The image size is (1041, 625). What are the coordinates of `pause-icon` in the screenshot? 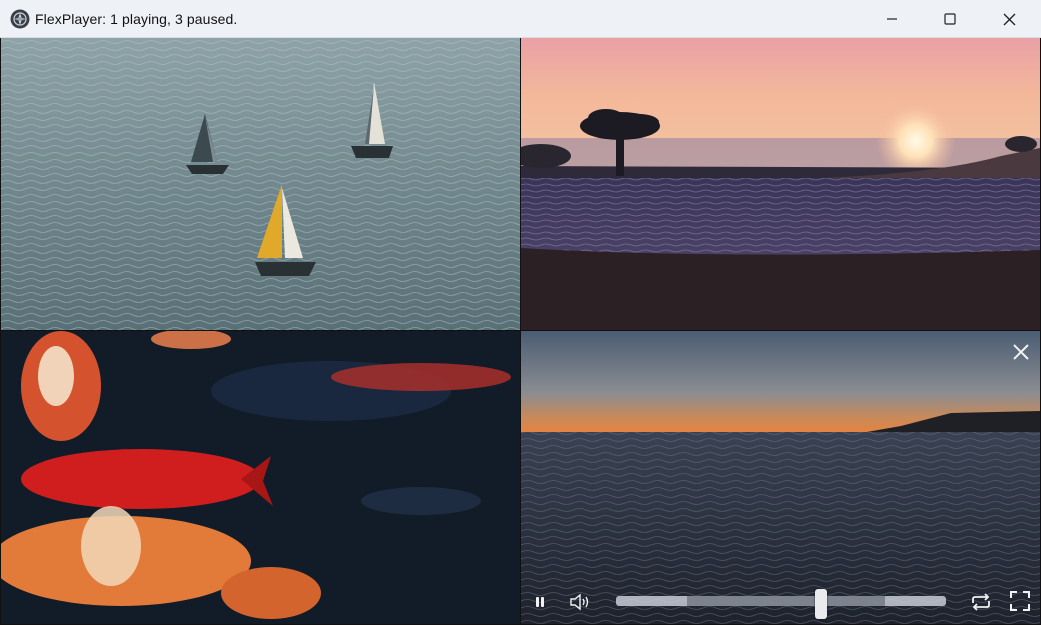 It's located at (540, 602).